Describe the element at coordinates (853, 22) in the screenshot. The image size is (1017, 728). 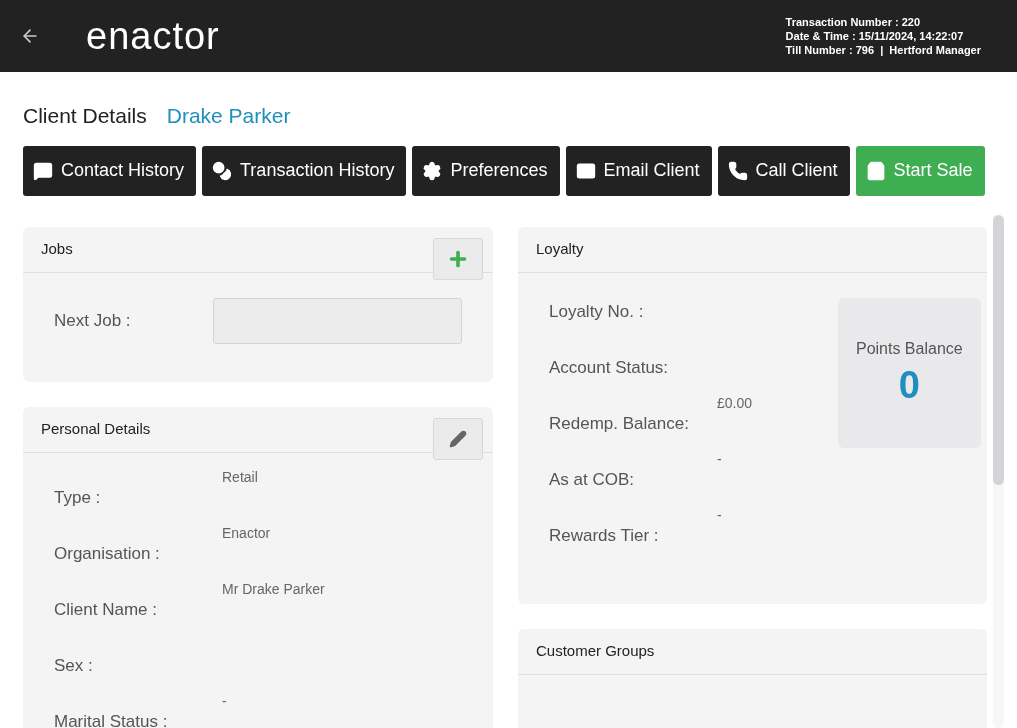
I see `header-info: Transaction Number : 220` at that location.